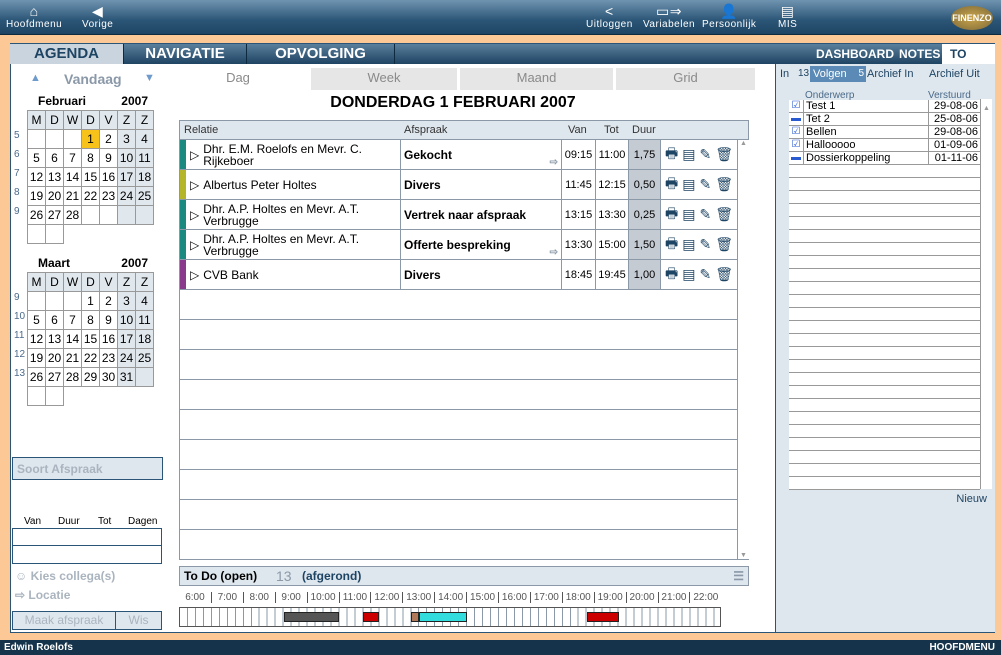 This screenshot has height=655, width=1001. Describe the element at coordinates (686, 79) in the screenshot. I see `view-grid: Grid` at that location.